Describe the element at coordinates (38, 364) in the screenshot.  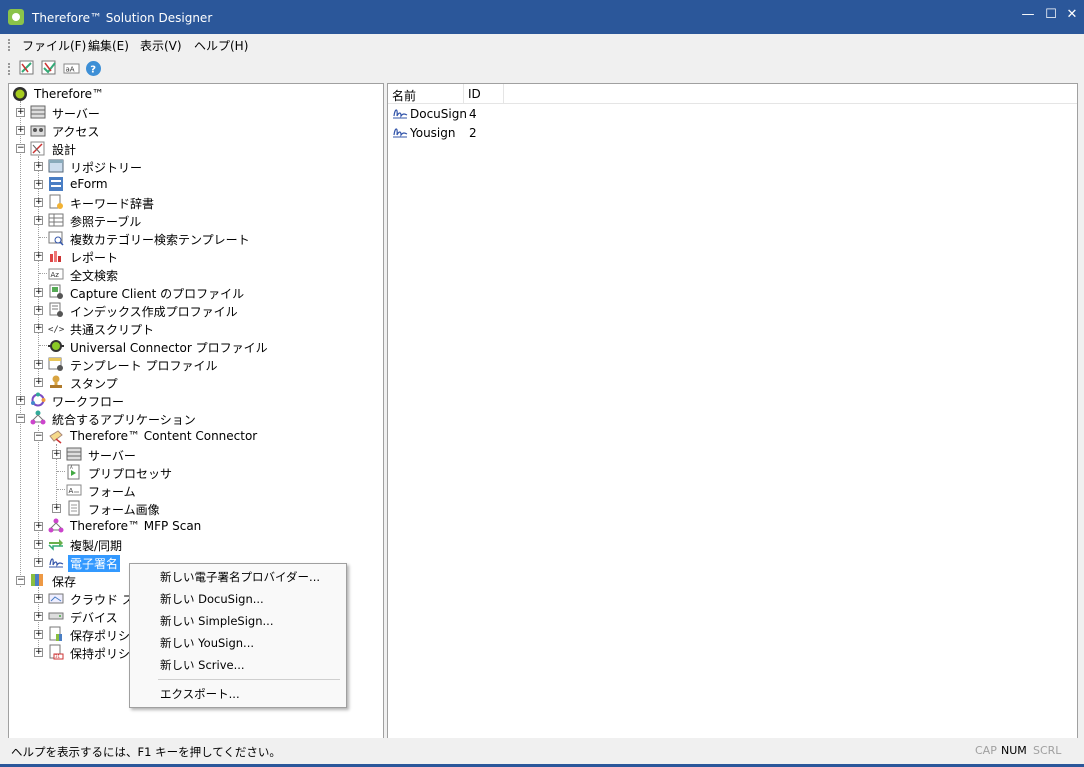
I see `expand-template-profile-toggle: +` at that location.